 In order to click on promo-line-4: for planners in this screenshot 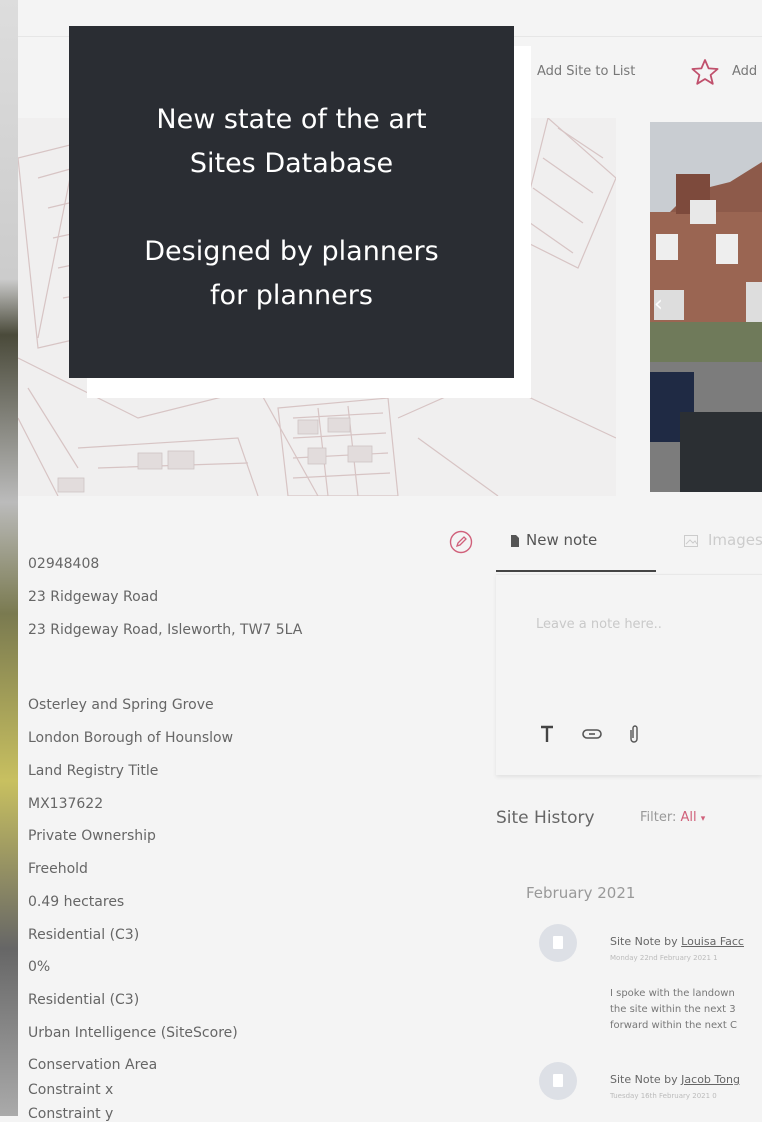, I will do `click(291, 295)`.